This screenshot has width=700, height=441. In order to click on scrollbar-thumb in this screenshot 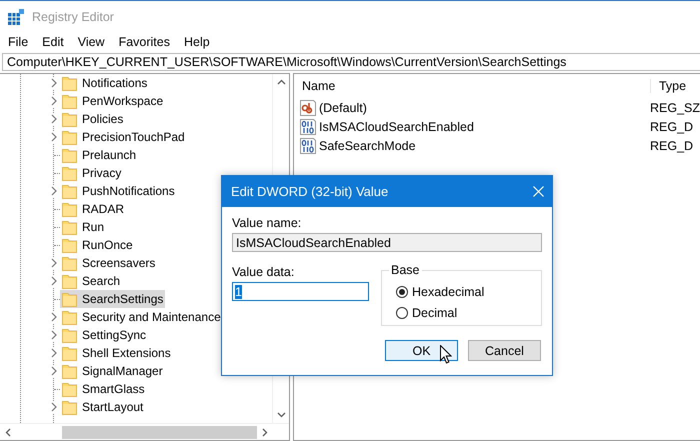, I will do `click(159, 432)`.